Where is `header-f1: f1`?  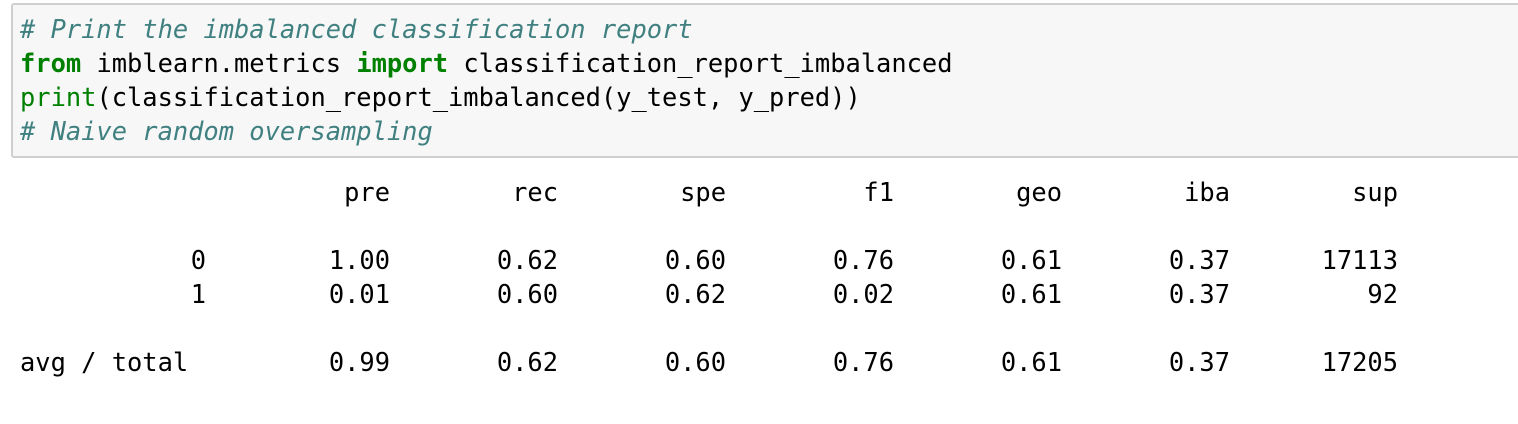
header-f1: f1 is located at coordinates (878, 192).